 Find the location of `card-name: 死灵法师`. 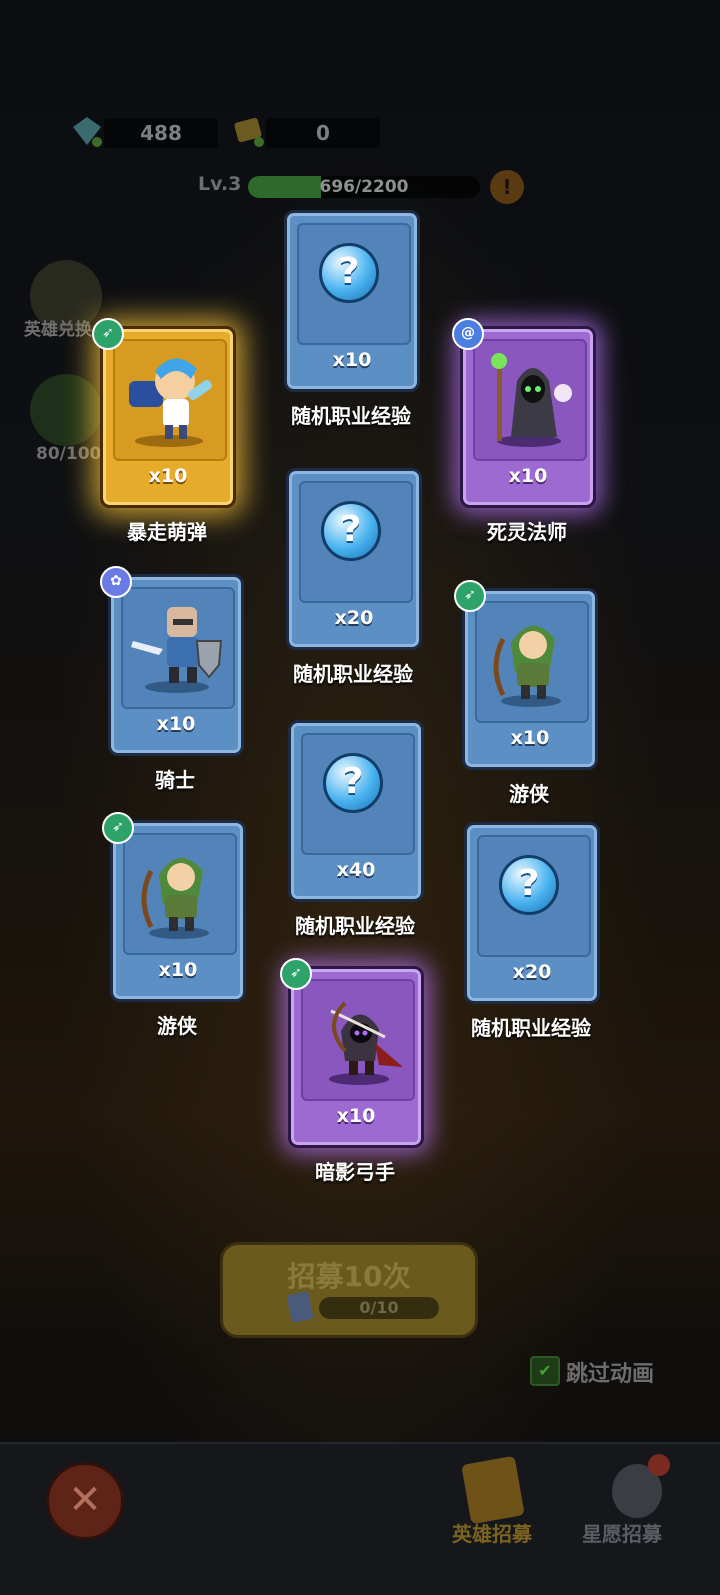

card-name: 死灵法师 is located at coordinates (527, 532).